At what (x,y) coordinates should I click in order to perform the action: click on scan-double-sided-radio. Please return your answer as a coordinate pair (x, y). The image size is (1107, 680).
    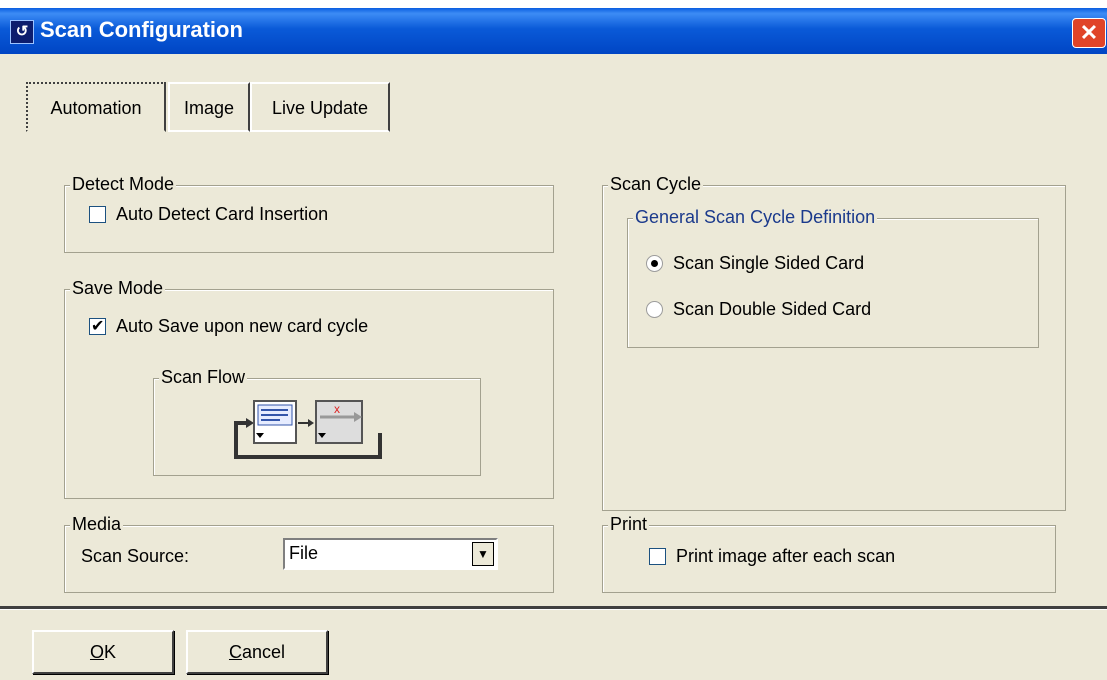
    Looking at the image, I should click on (654, 309).